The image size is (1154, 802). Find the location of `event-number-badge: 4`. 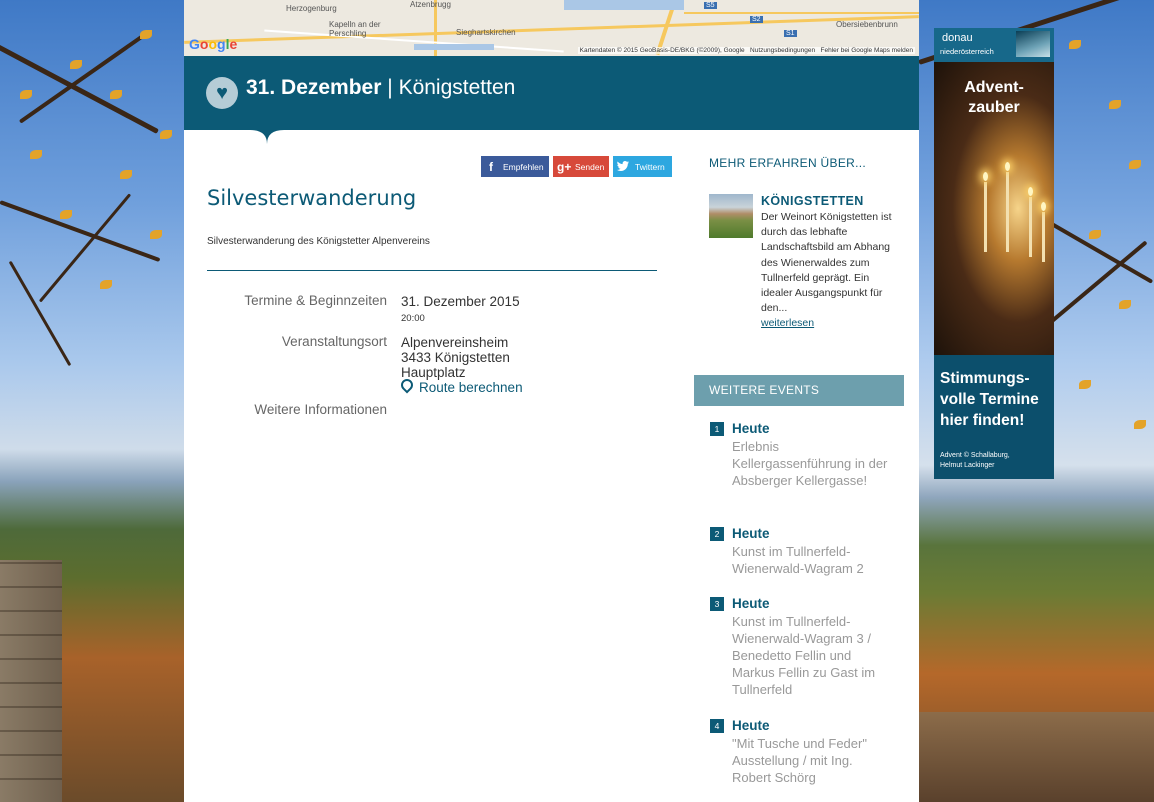

event-number-badge: 4 is located at coordinates (717, 726).